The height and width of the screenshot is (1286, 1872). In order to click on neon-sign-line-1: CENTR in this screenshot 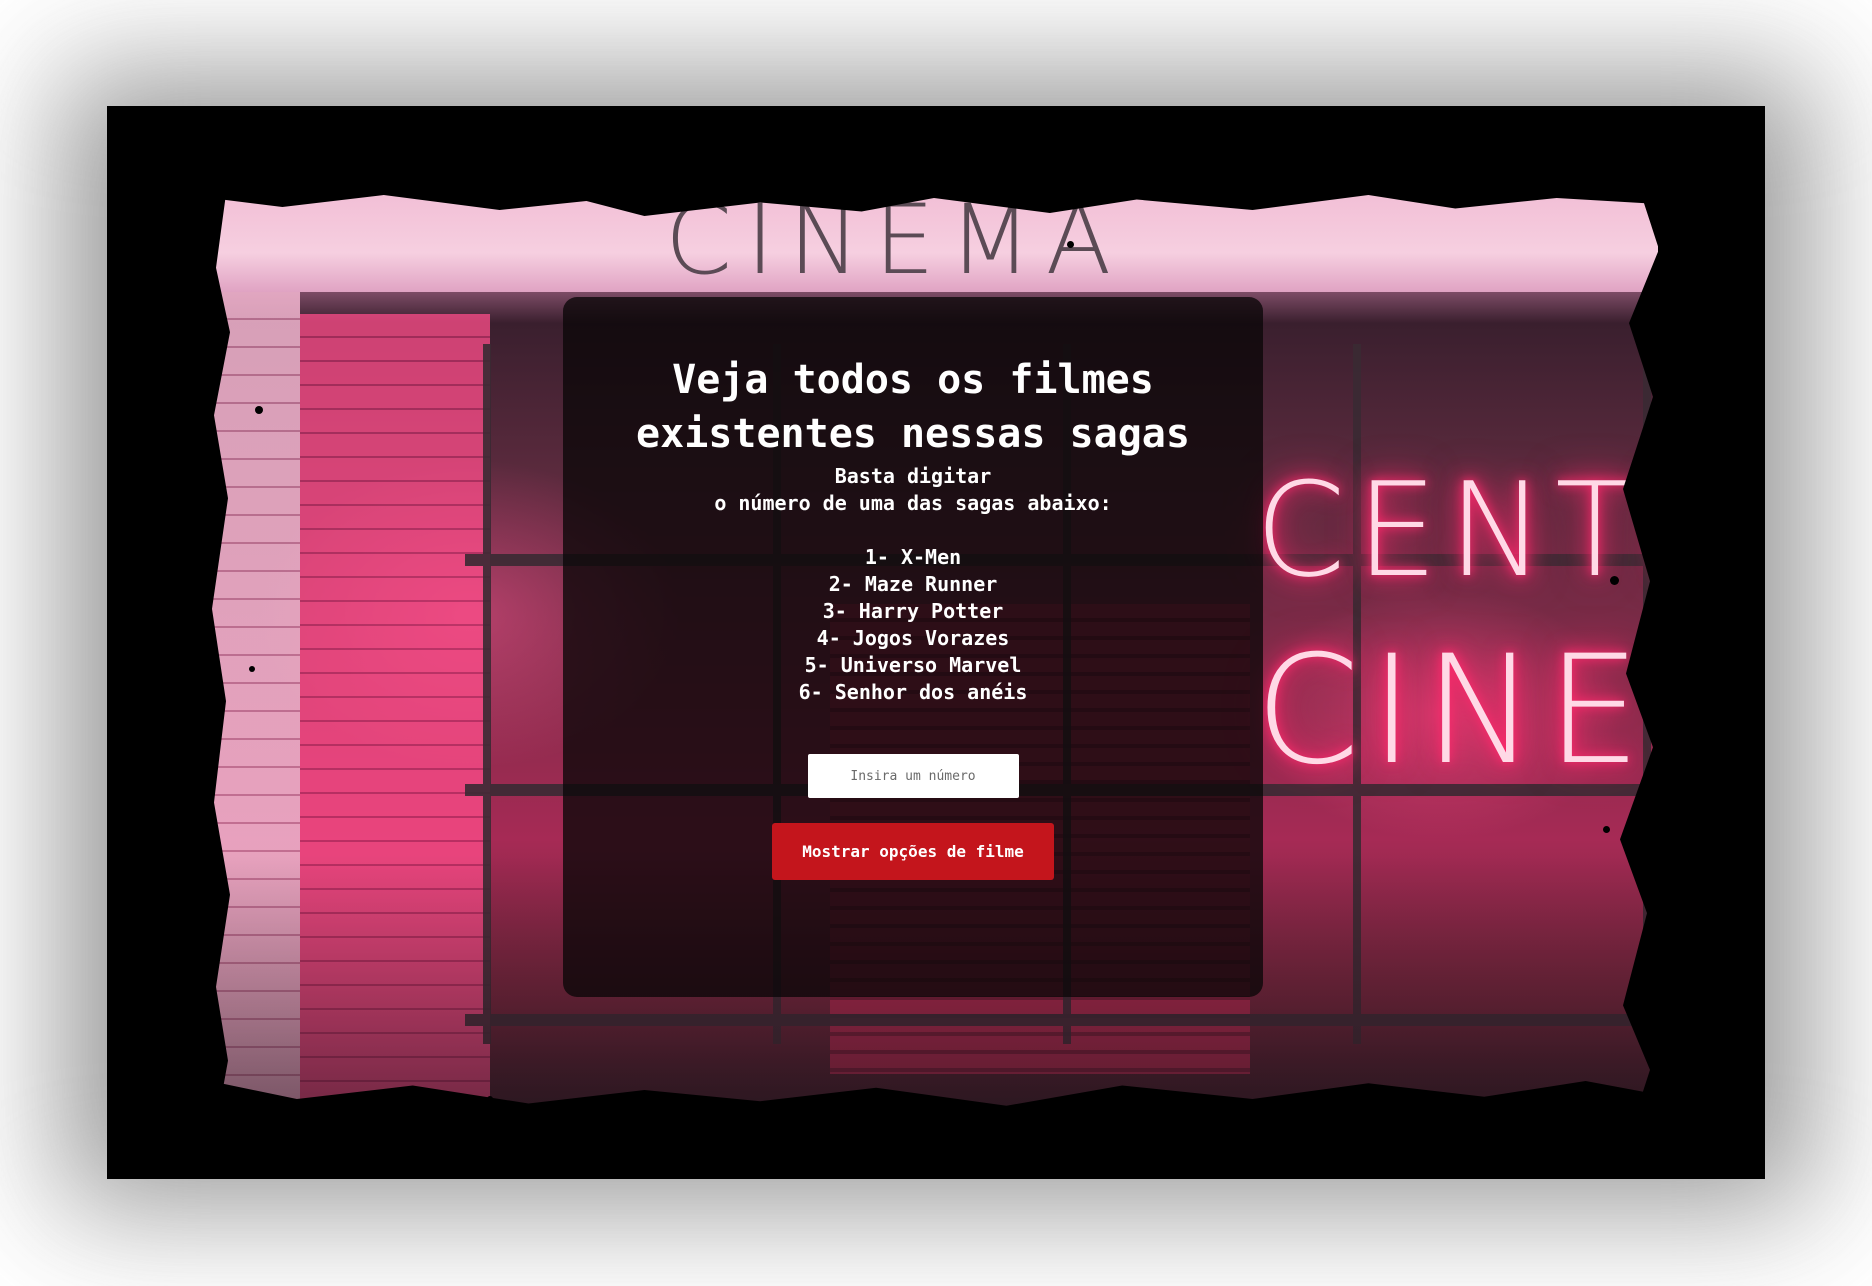, I will do `click(1456, 530)`.